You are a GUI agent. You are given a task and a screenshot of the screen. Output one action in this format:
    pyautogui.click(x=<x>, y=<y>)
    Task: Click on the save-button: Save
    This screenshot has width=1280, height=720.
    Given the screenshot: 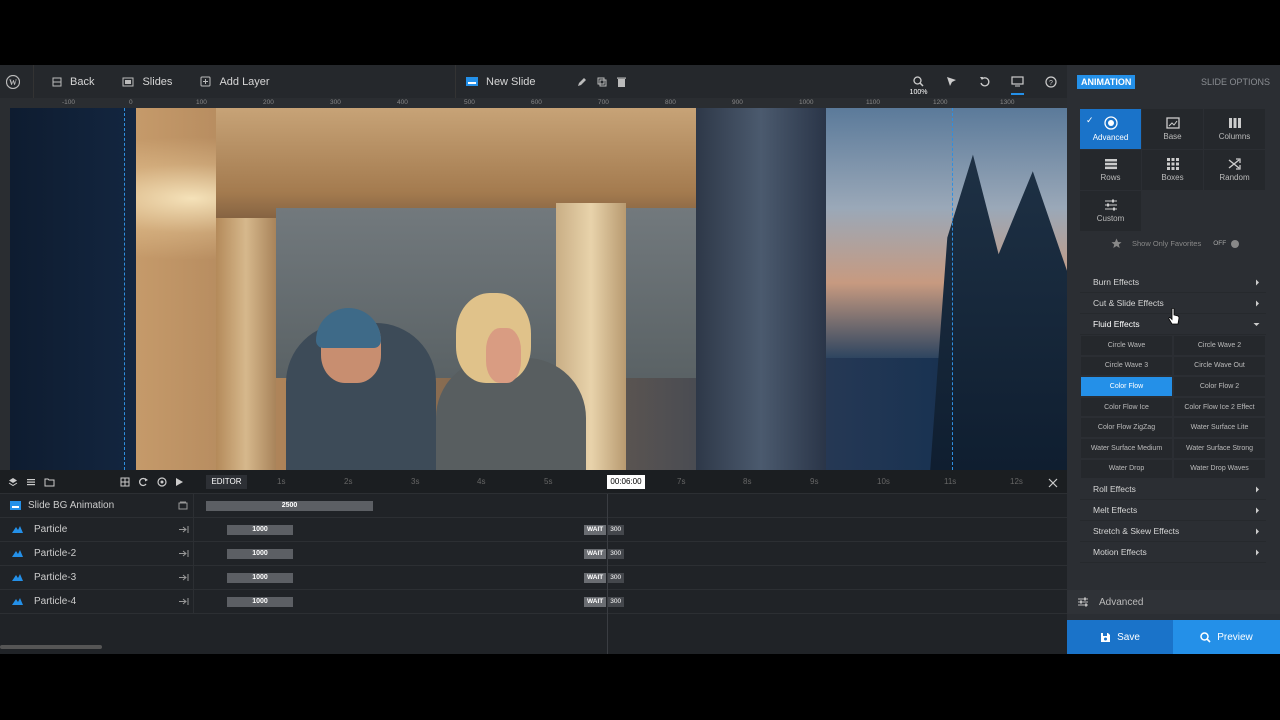 What is the action you would take?
    pyautogui.click(x=1120, y=637)
    